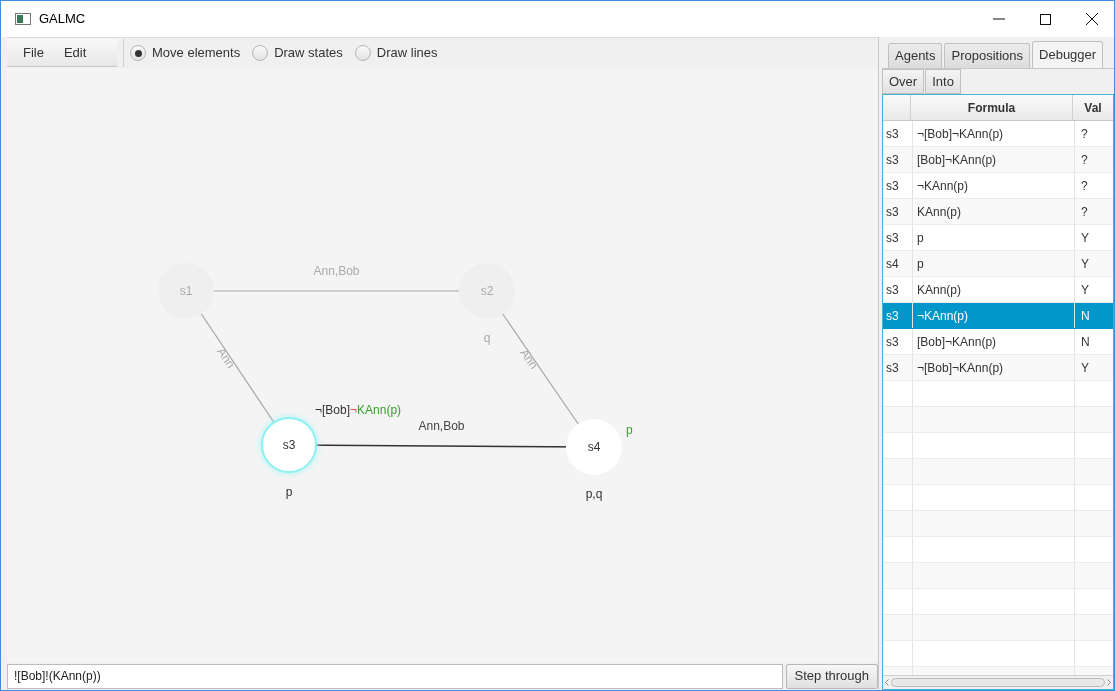 Image resolution: width=1115 pixels, height=691 pixels. What do you see at coordinates (992, 107) in the screenshot?
I see `column-header: Formula` at bounding box center [992, 107].